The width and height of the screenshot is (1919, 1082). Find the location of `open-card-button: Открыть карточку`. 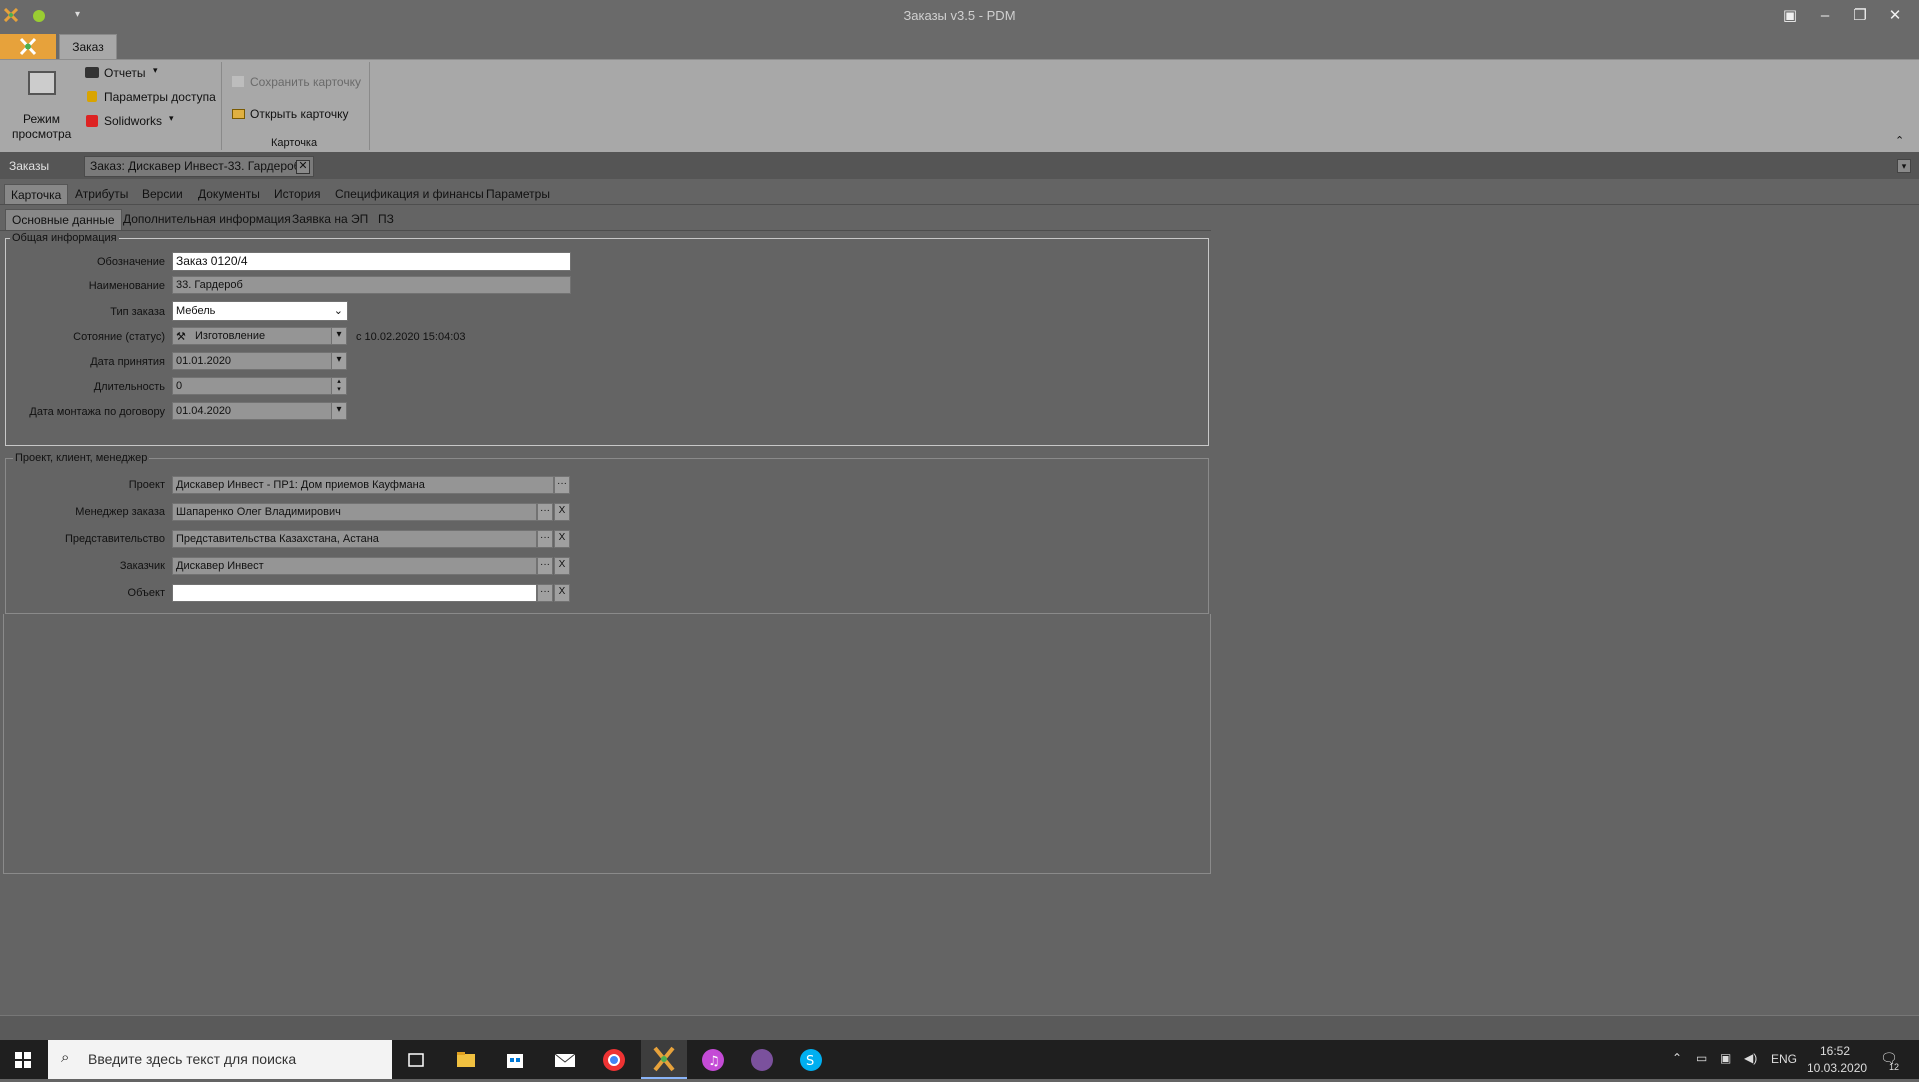

open-card-button: Открыть карточку is located at coordinates (297, 115).